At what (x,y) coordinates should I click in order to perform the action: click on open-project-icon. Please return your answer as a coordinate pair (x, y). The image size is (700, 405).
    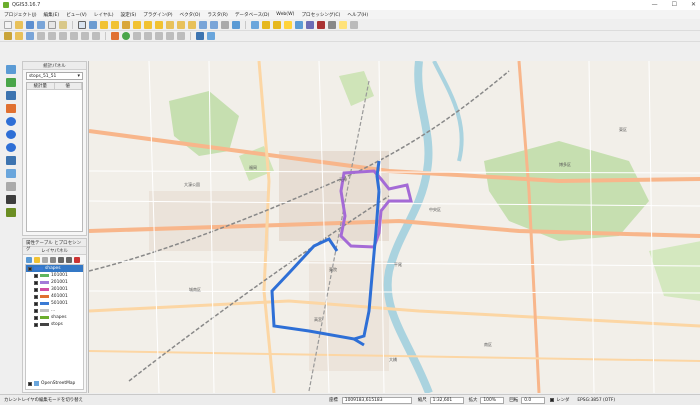
    Looking at the image, I should click on (19, 24).